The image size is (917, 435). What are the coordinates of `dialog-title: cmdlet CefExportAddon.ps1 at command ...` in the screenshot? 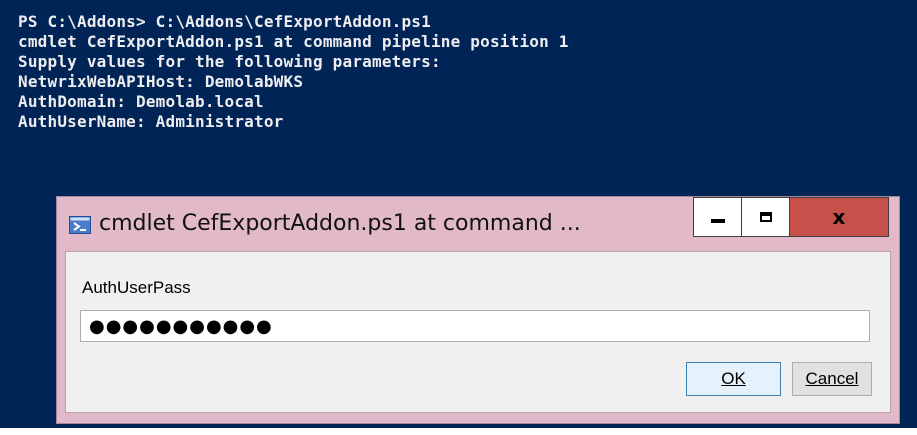 It's located at (340, 223).